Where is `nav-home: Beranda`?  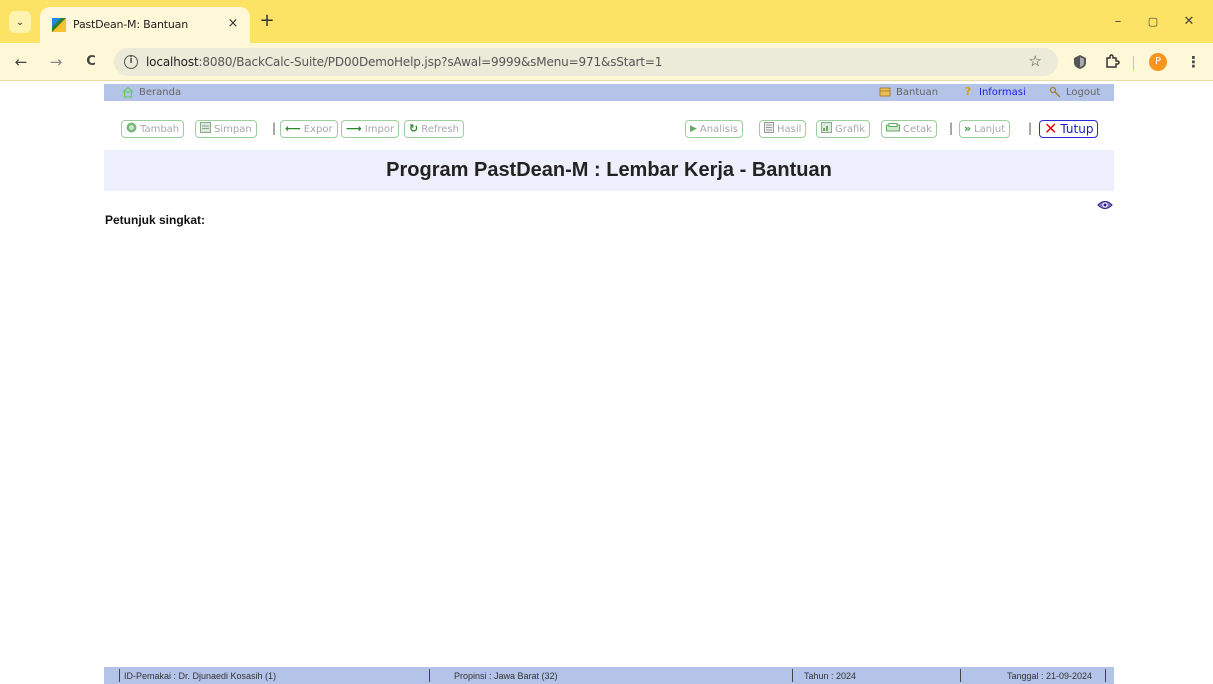 nav-home: Beranda is located at coordinates (151, 92).